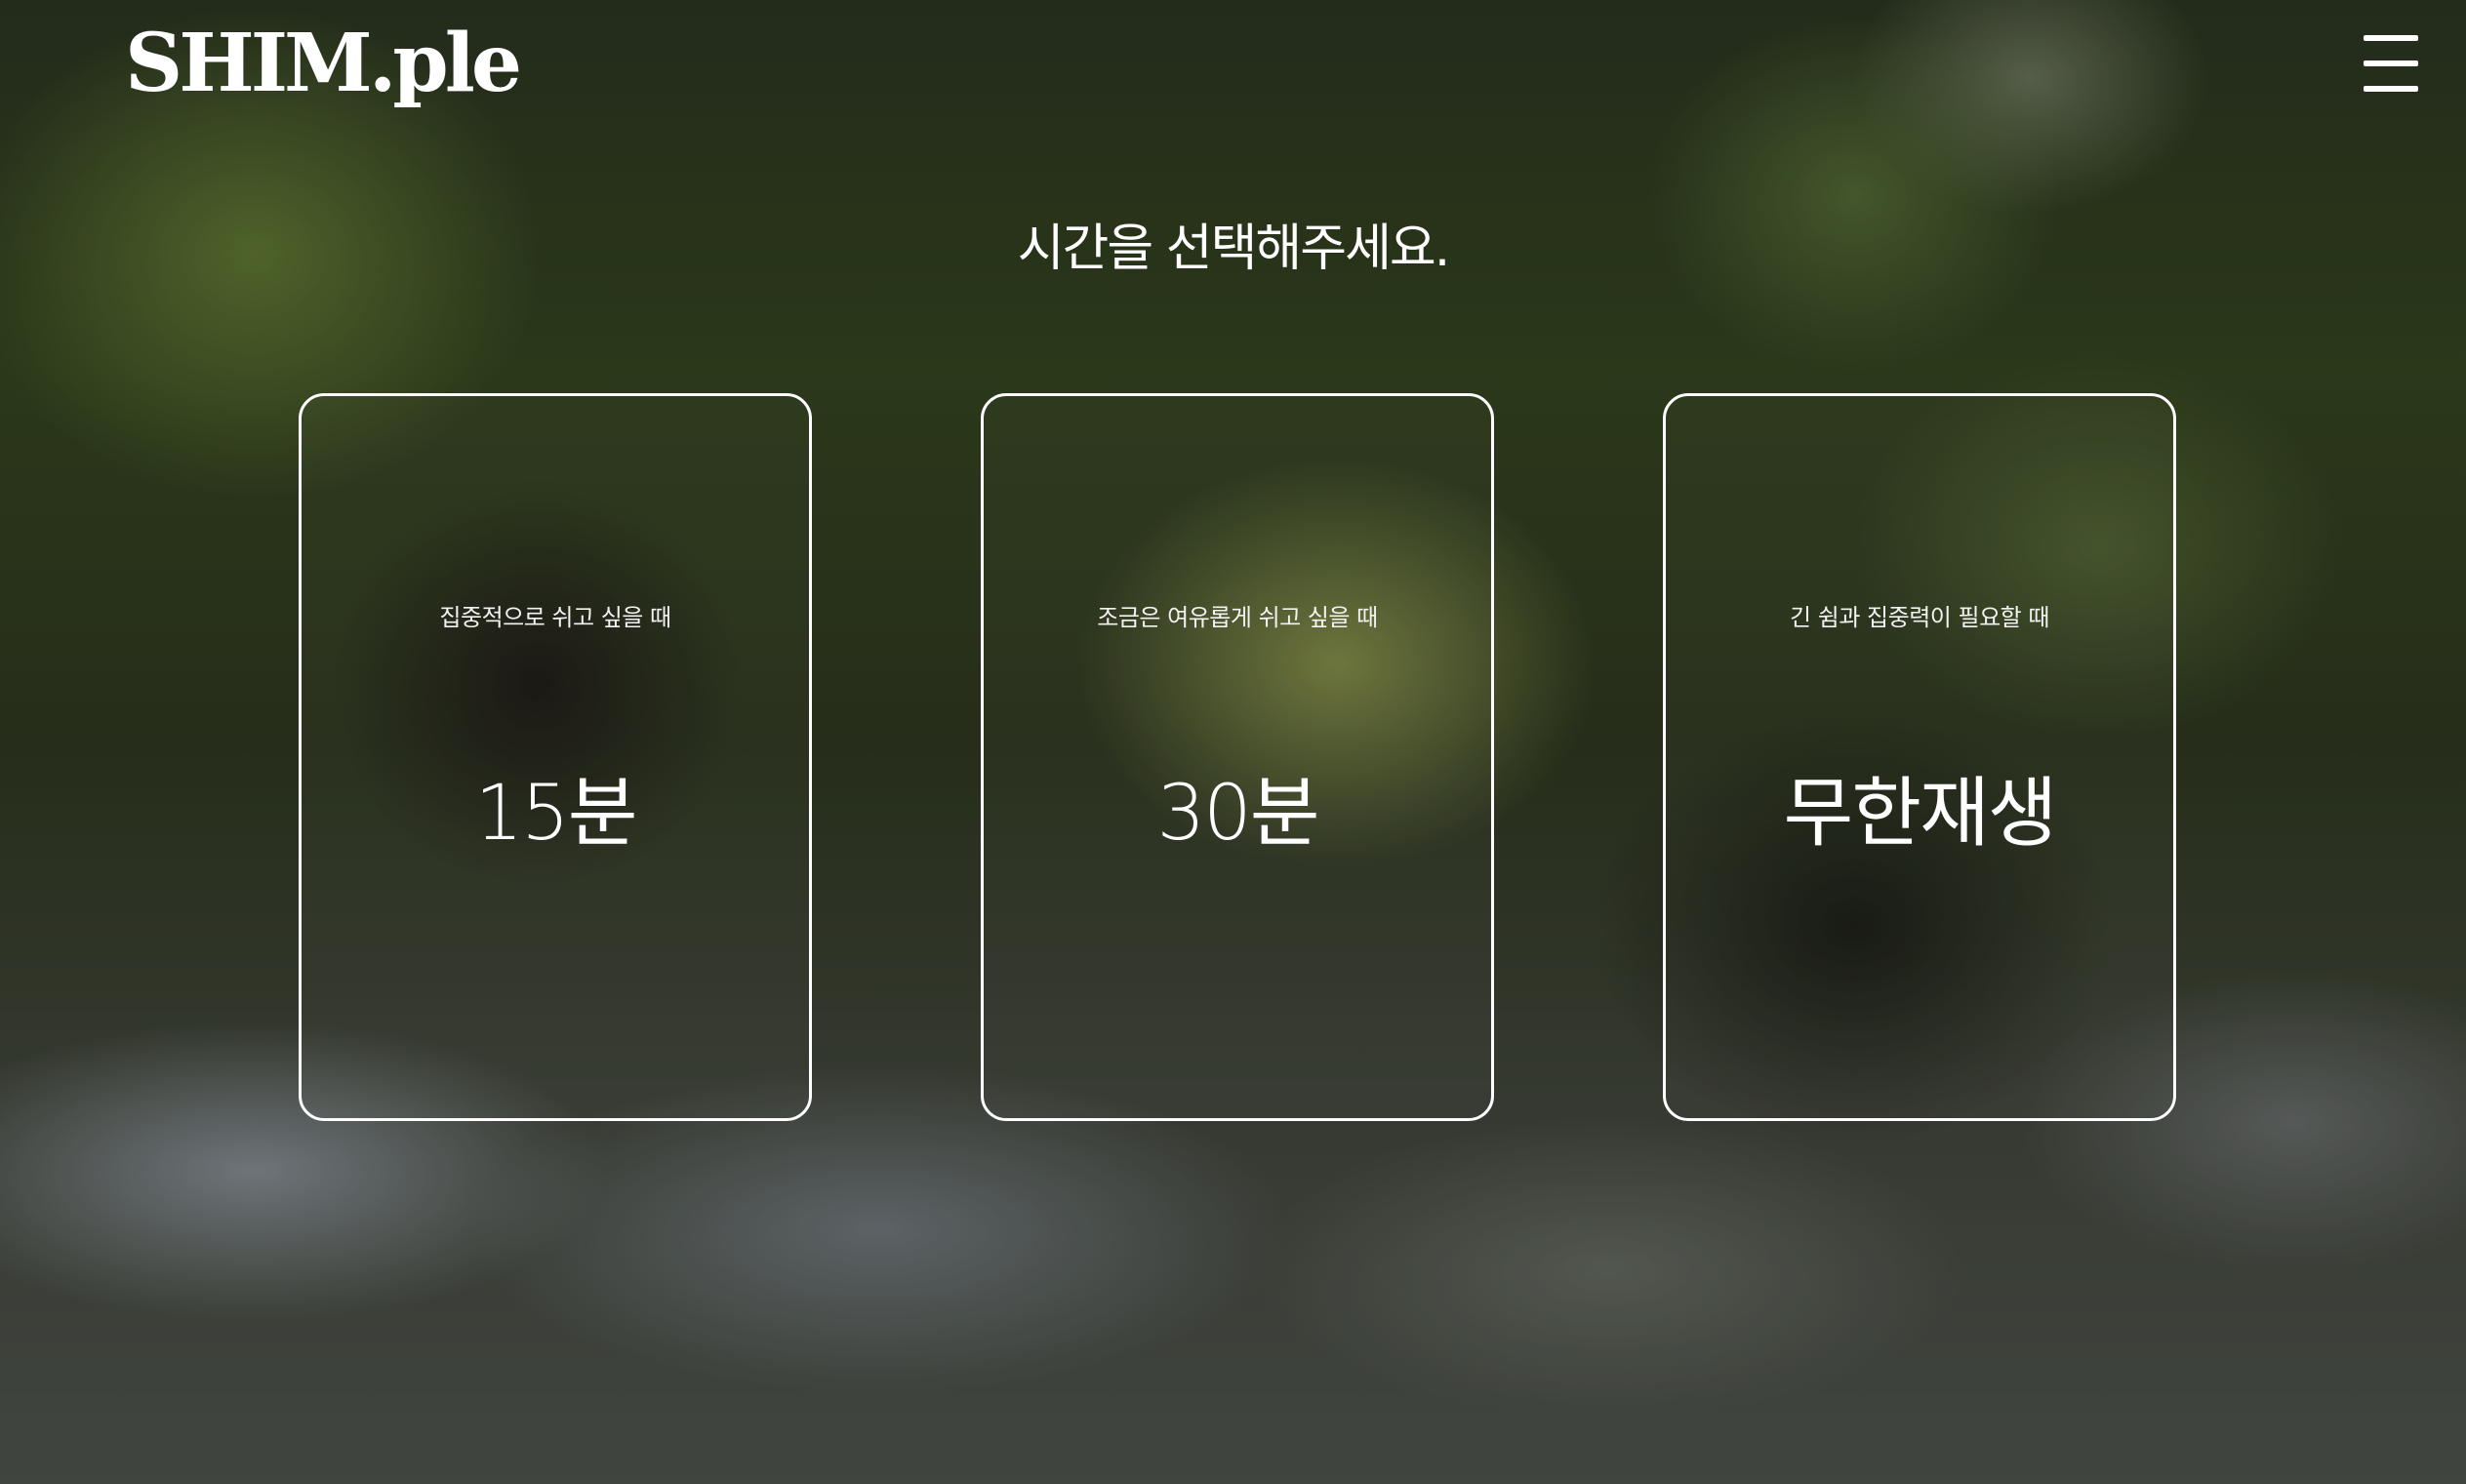 The width and height of the screenshot is (2466, 1484). What do you see at coordinates (1237, 814) in the screenshot?
I see `card-time-label: 30분` at bounding box center [1237, 814].